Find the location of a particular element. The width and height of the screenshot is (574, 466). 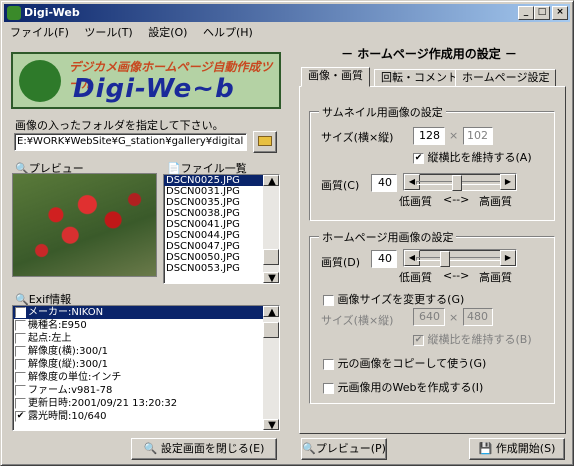

list-item: DSCN0053.JPG is located at coordinates (221, 268).